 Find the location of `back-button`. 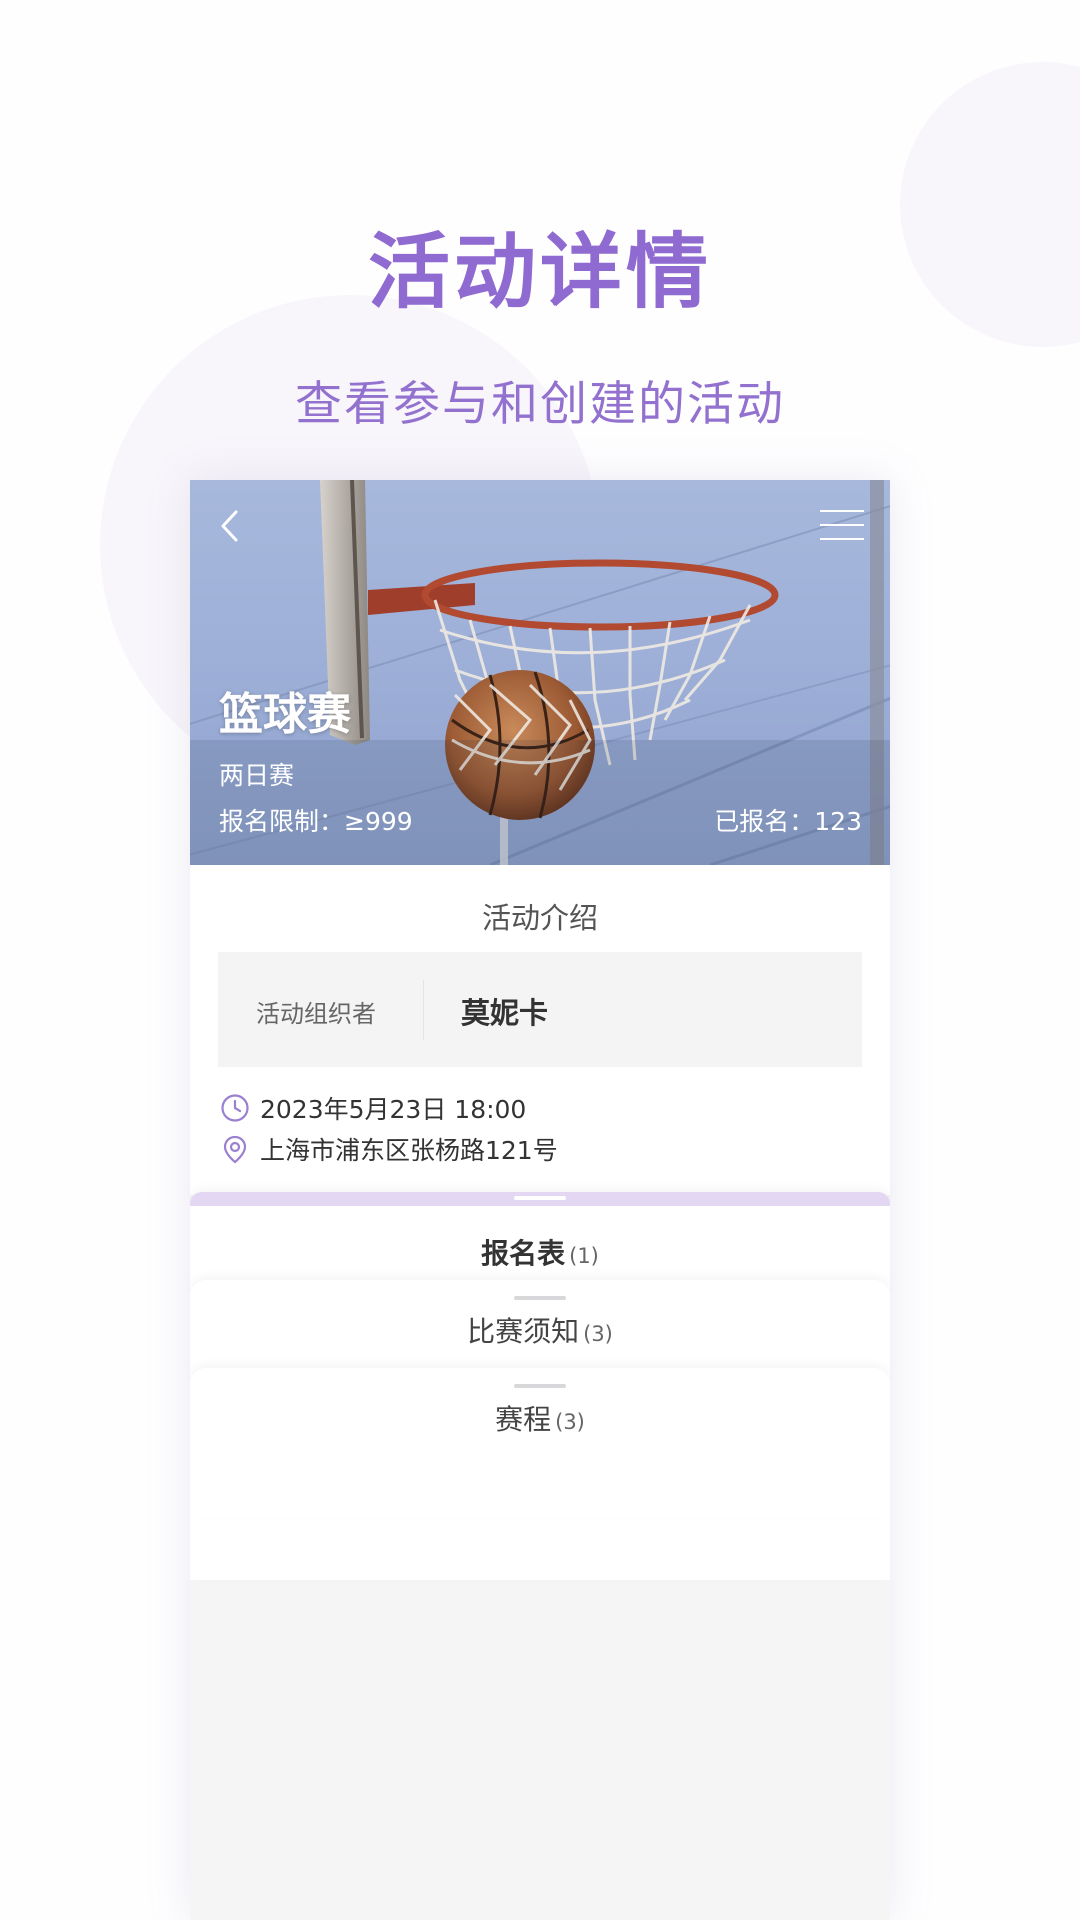

back-button is located at coordinates (232, 526).